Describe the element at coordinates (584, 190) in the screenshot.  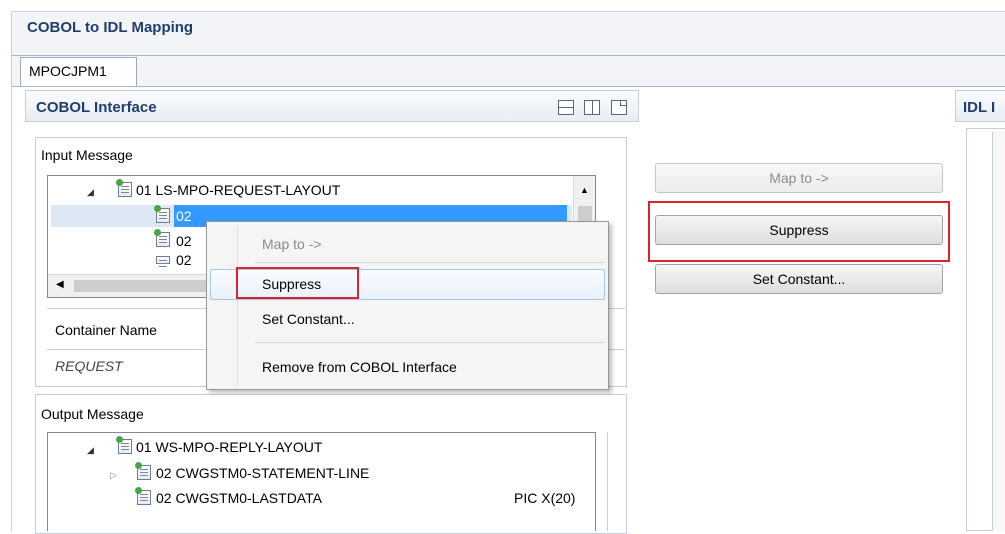
I see `scroll-up-icon: ▲` at that location.